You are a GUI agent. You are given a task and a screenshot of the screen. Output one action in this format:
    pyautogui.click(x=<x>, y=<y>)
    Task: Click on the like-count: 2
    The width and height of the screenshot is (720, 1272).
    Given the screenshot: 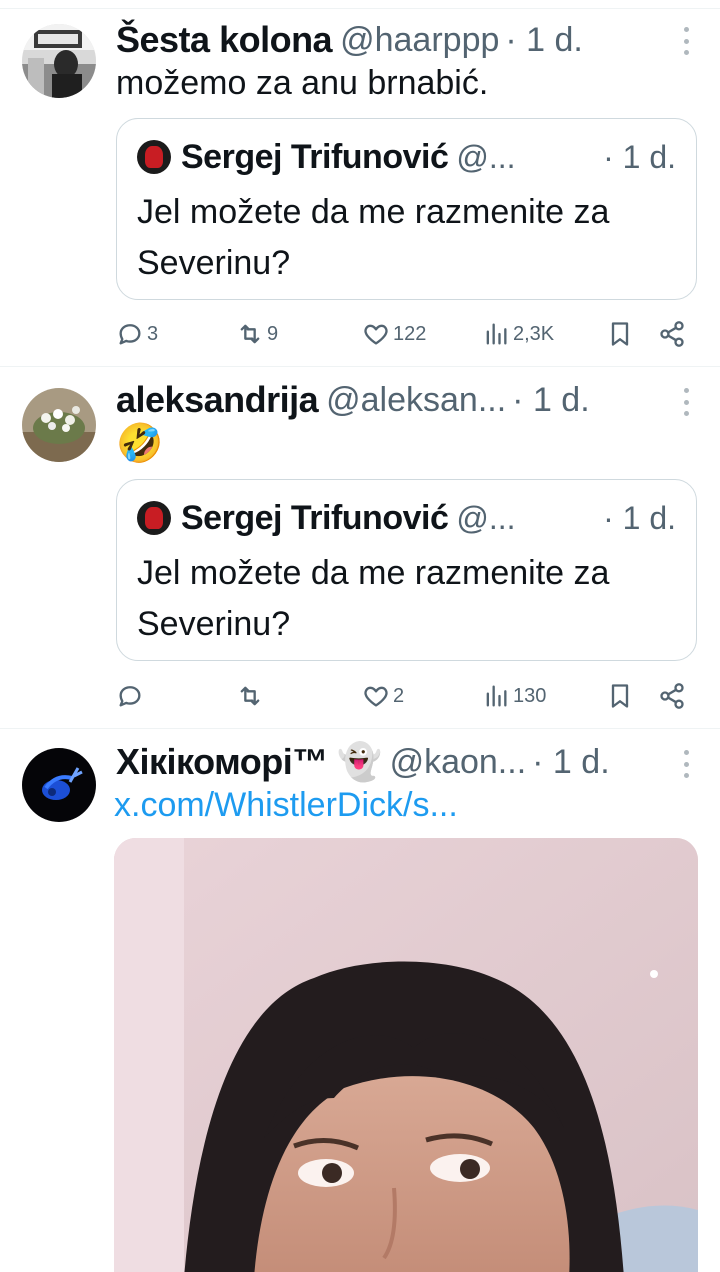 What is the action you would take?
    pyautogui.click(x=399, y=695)
    